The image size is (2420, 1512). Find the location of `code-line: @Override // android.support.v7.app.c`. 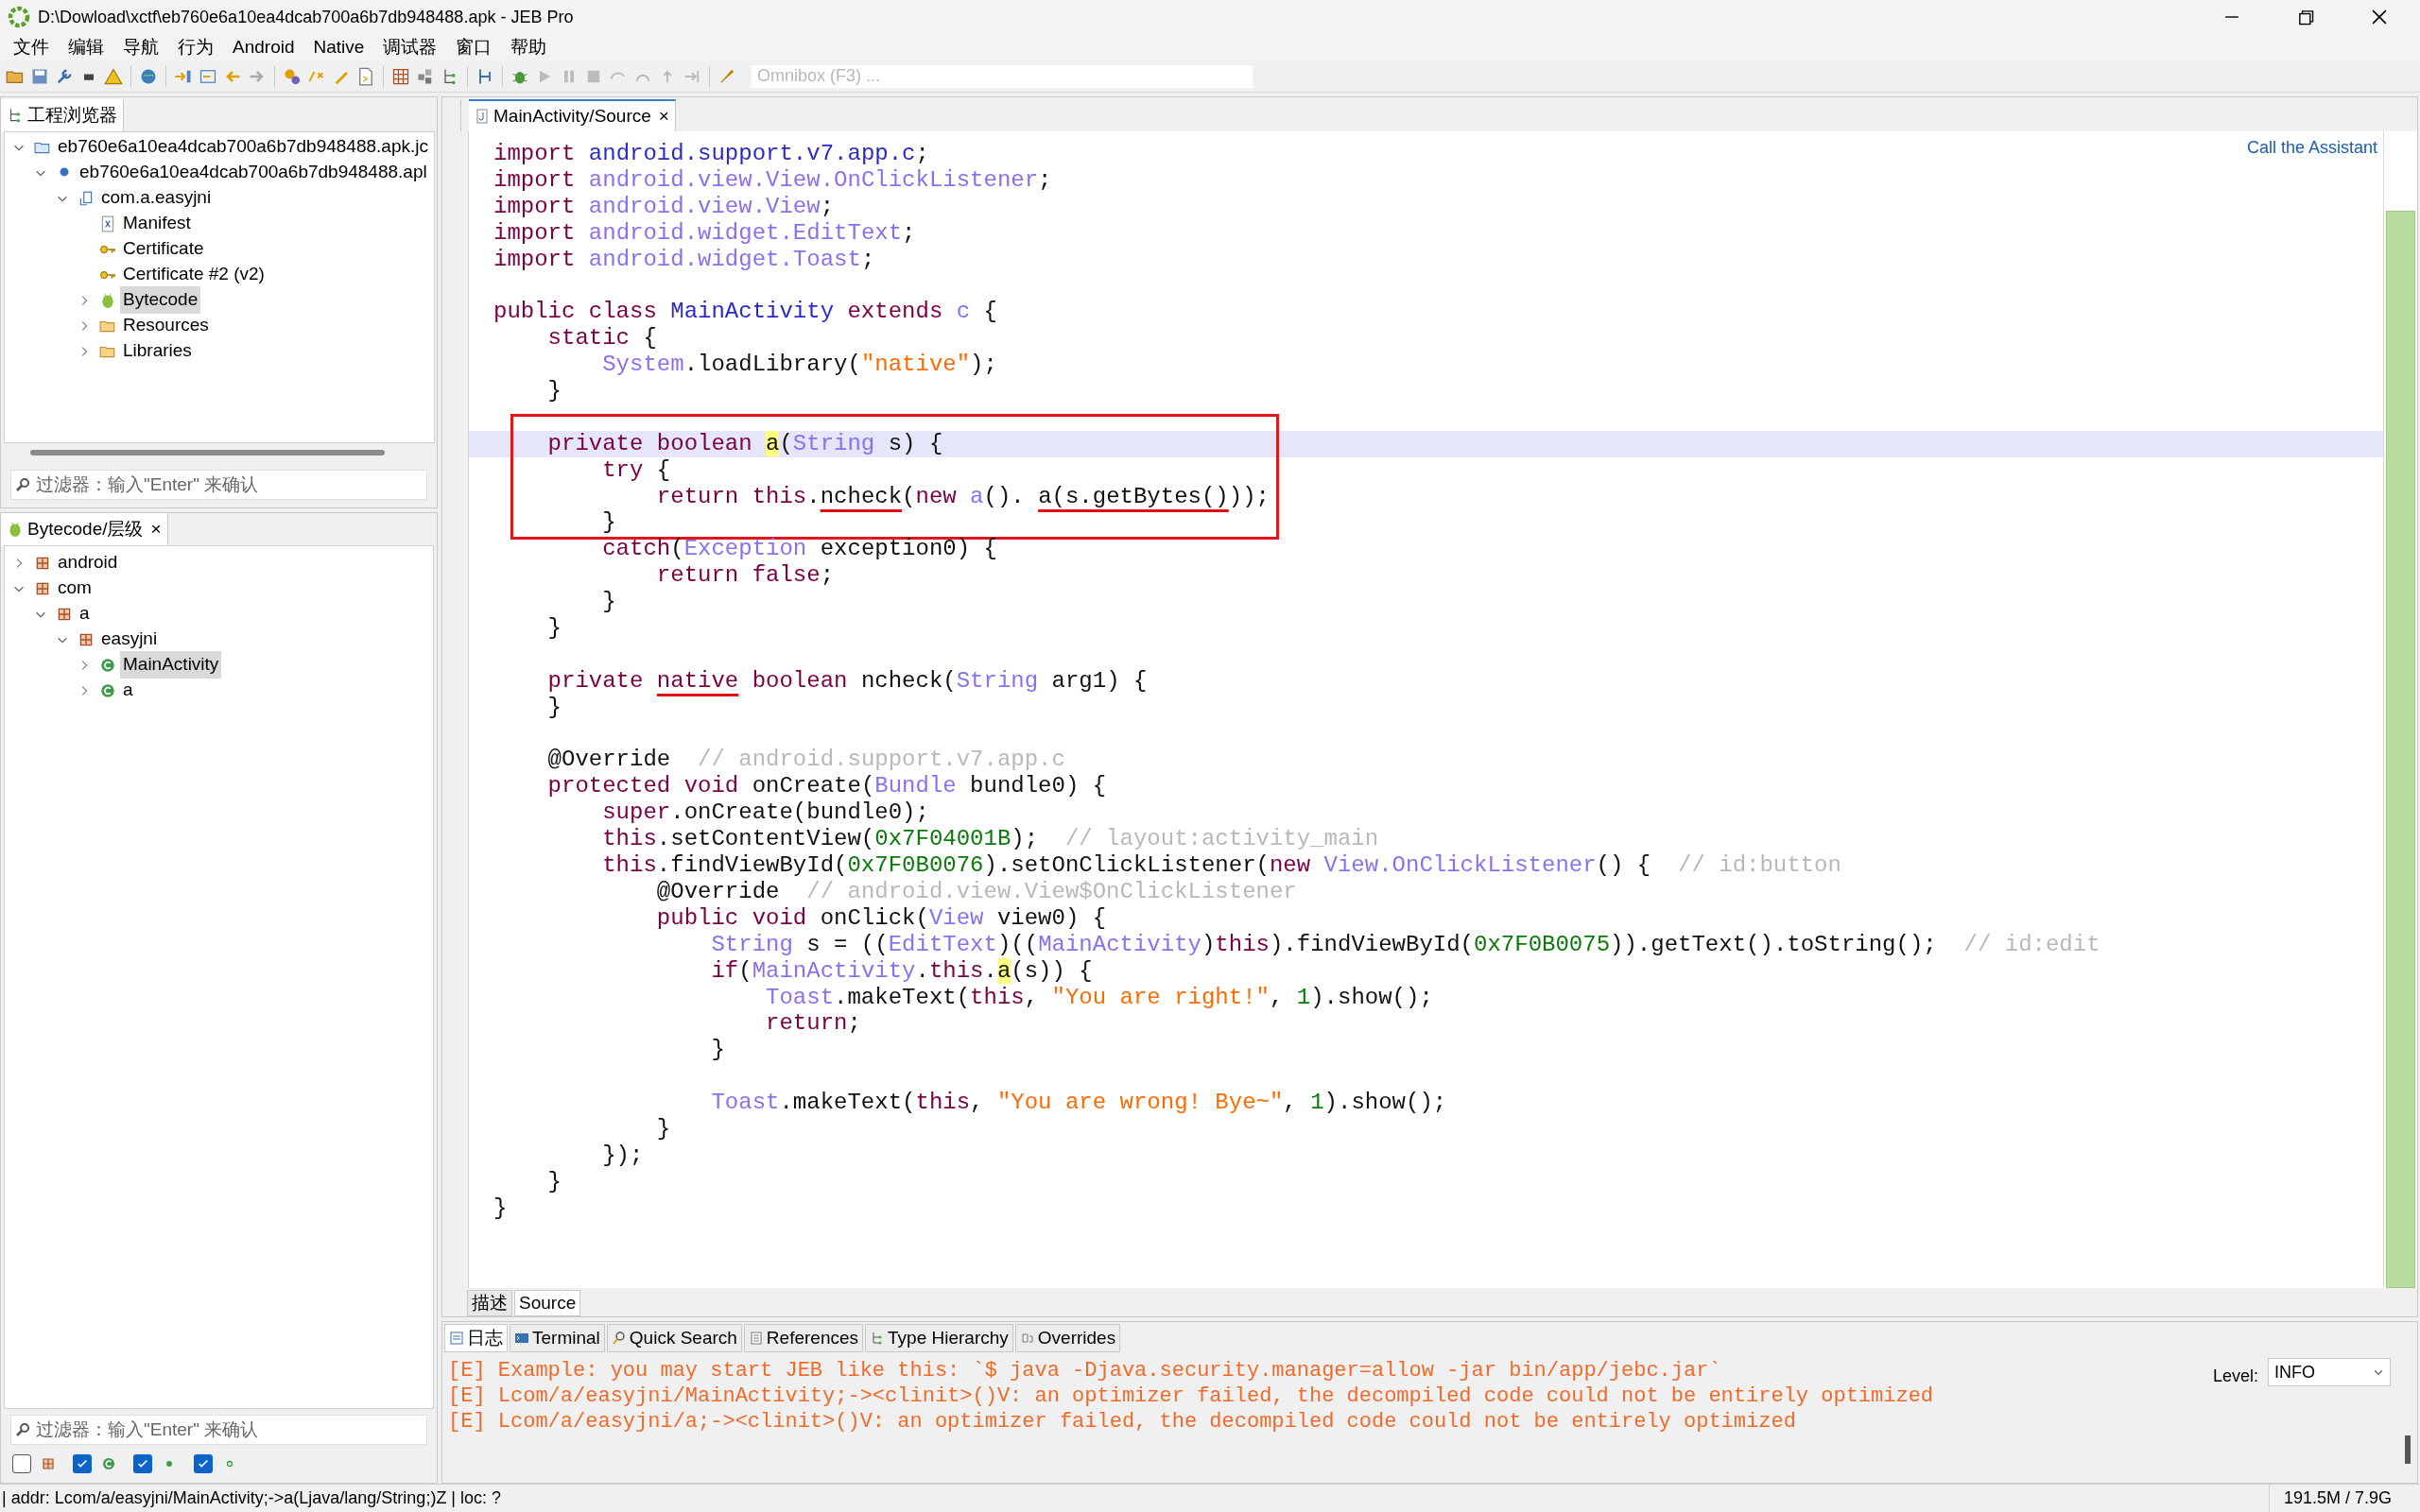

code-line: @Override // android.support.v7.app.c is located at coordinates (806, 760).